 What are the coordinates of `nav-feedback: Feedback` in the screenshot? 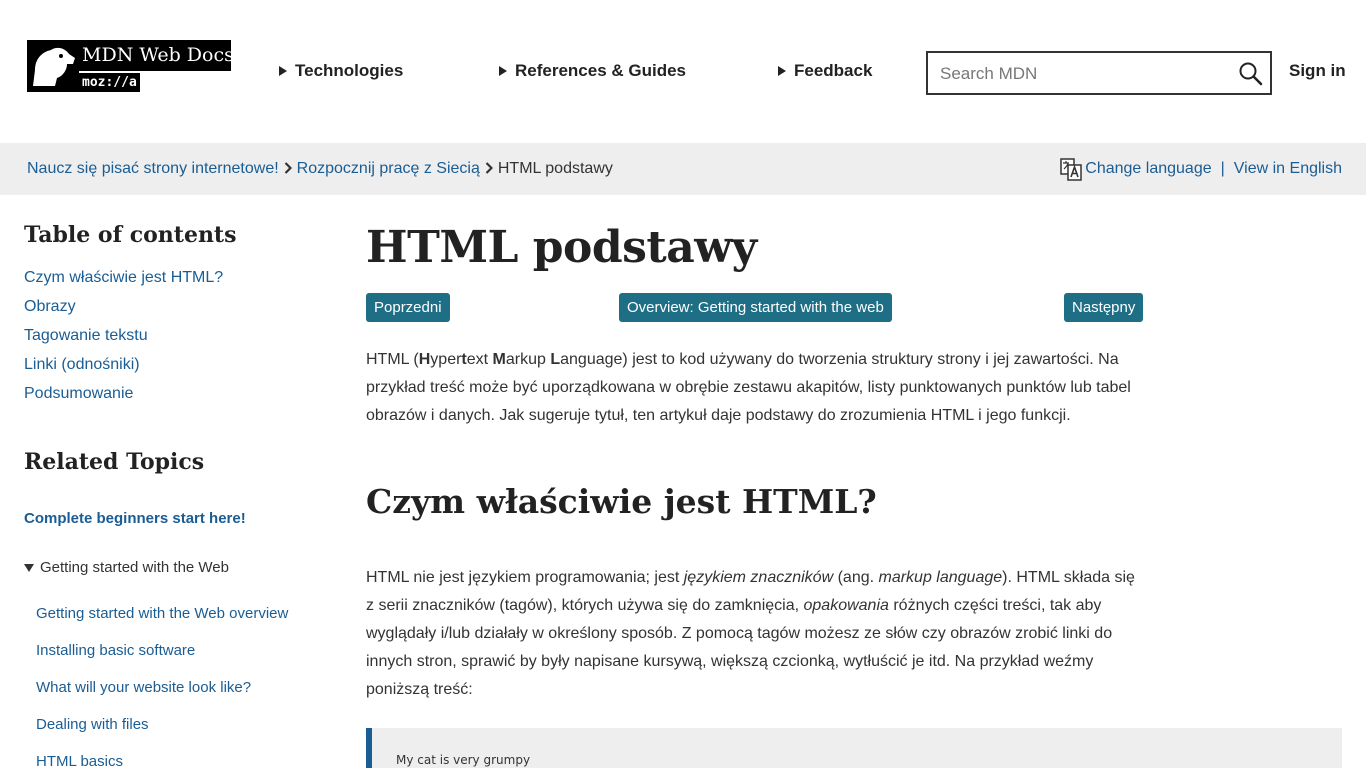 It's located at (825, 71).